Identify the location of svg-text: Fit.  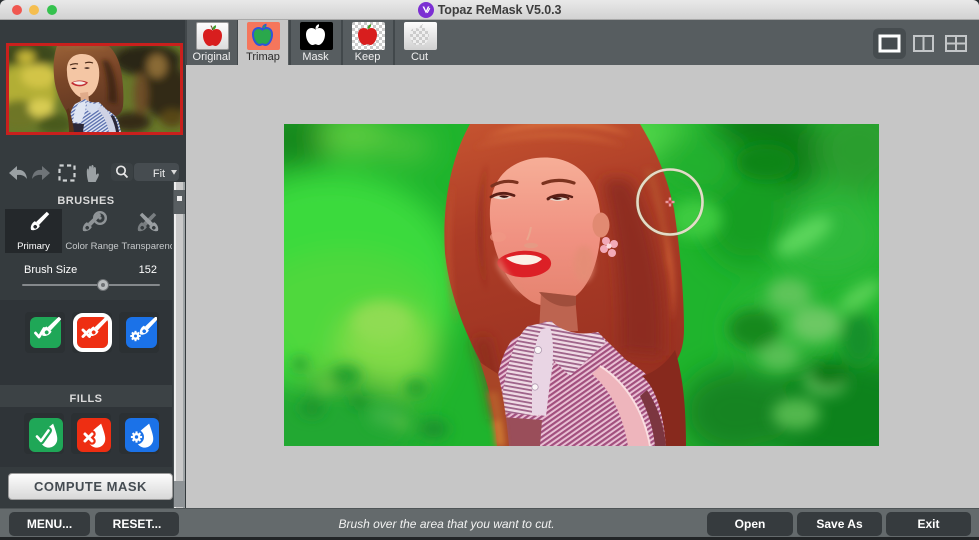
(159, 174).